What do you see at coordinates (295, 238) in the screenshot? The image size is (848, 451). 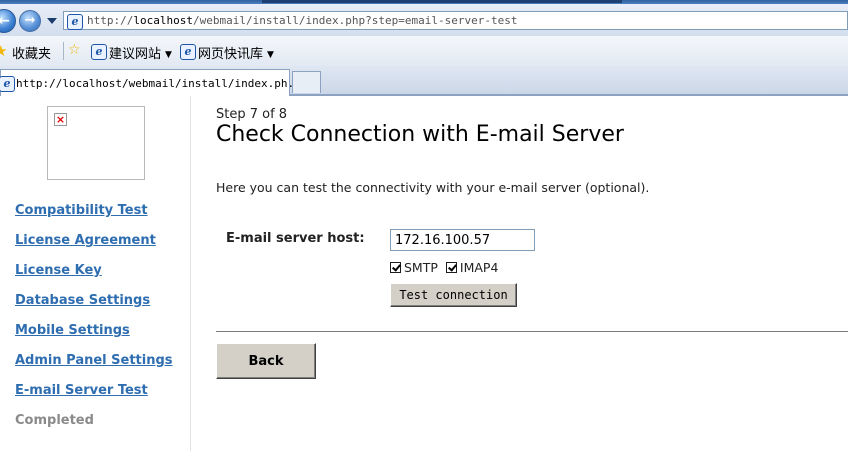 I see `host-label: E-mail server host:` at bounding box center [295, 238].